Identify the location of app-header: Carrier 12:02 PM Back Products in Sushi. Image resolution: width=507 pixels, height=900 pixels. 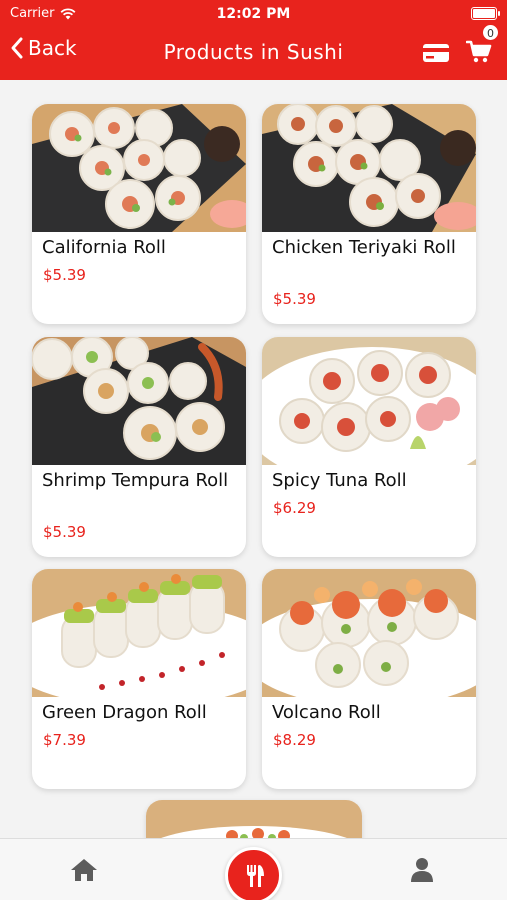
(253, 40).